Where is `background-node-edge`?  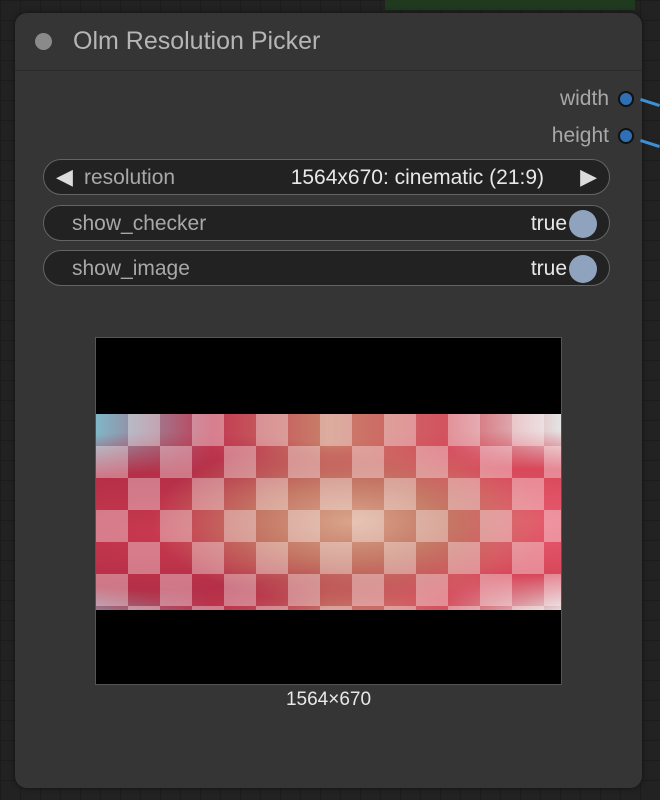 background-node-edge is located at coordinates (510, 5).